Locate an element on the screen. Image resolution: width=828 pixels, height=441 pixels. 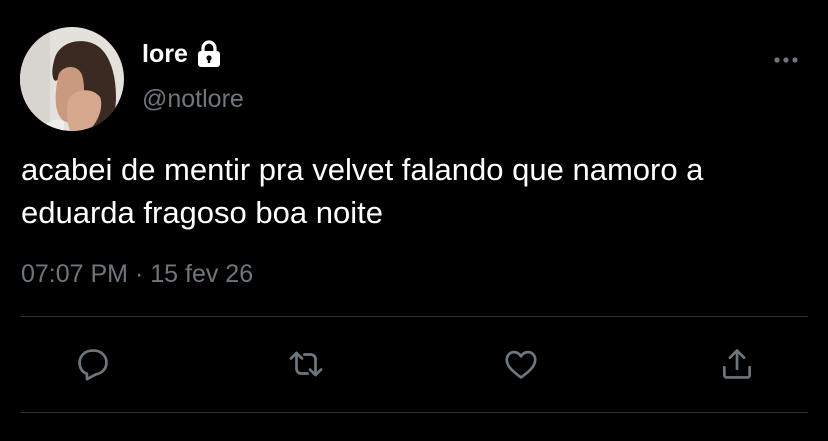
avatar-image is located at coordinates (72, 79).